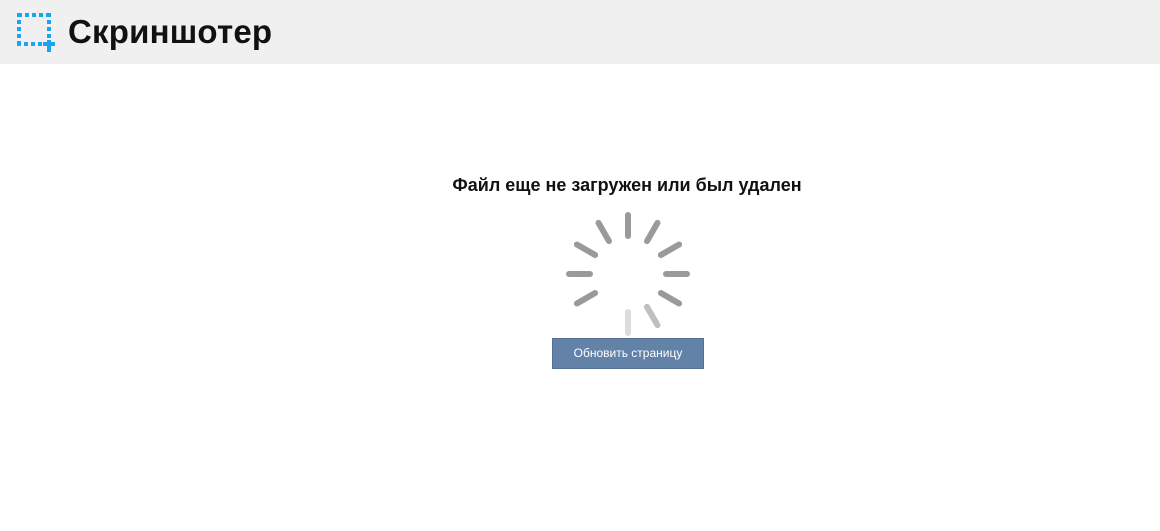 This screenshot has height=531, width=1160. I want to click on brand-name: Скриншотер, so click(170, 31).